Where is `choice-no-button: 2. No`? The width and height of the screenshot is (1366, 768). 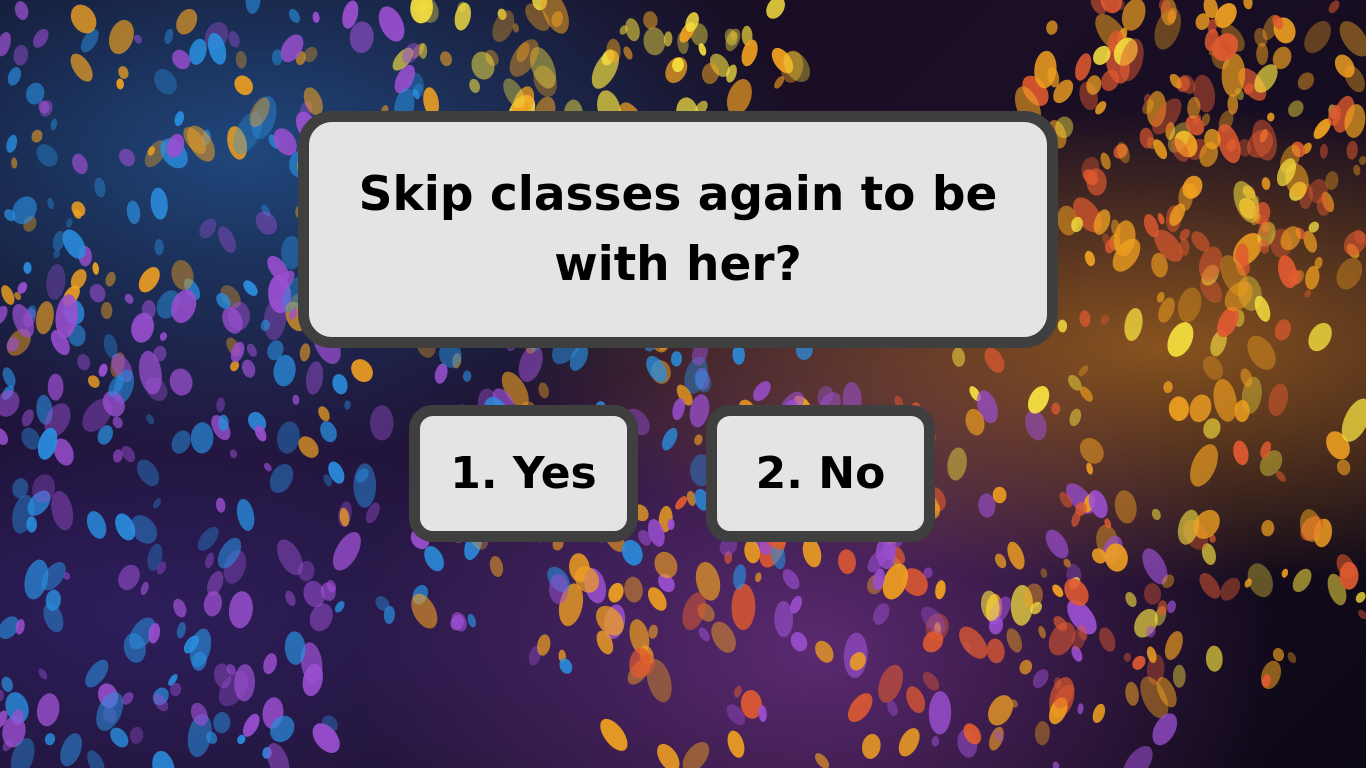
choice-no-button: 2. No is located at coordinates (820, 473).